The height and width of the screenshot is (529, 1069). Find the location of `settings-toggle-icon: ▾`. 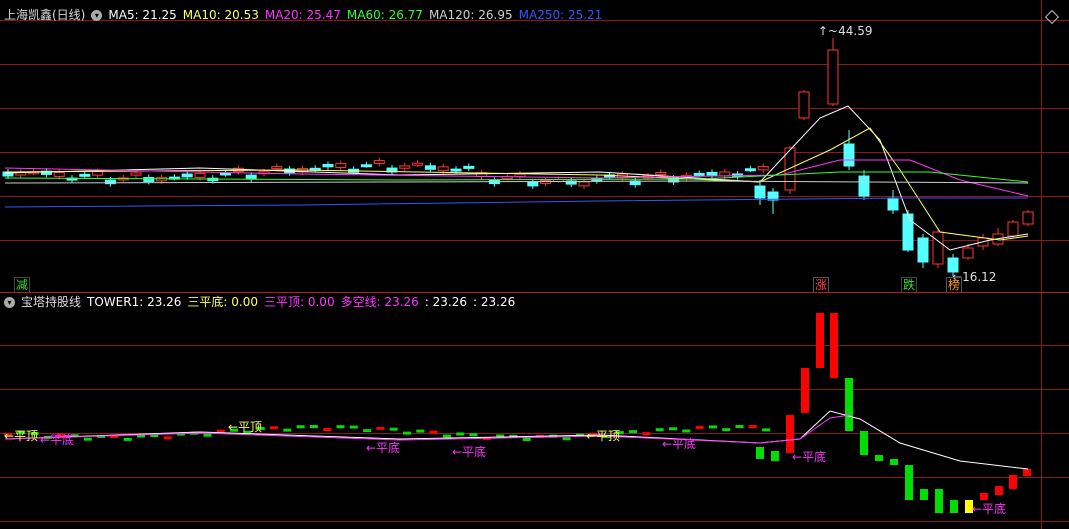

settings-toggle-icon: ▾ is located at coordinates (97, 15).